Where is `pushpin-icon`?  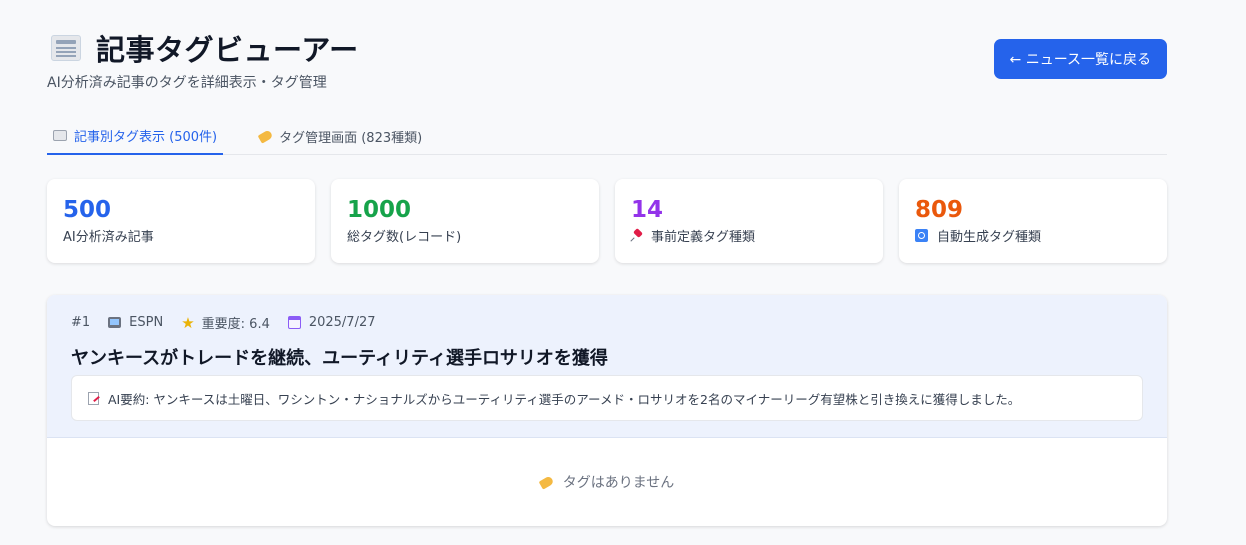 pushpin-icon is located at coordinates (637, 236).